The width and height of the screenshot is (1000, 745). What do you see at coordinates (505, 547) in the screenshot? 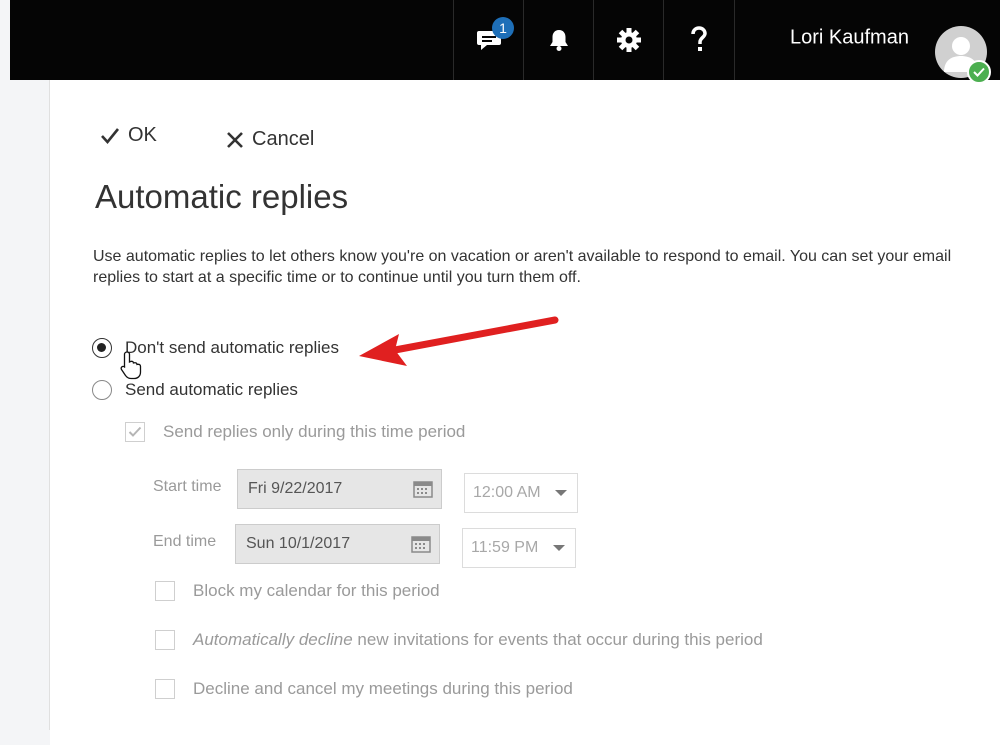
I see `end-time-value: 11:59 PM` at bounding box center [505, 547].